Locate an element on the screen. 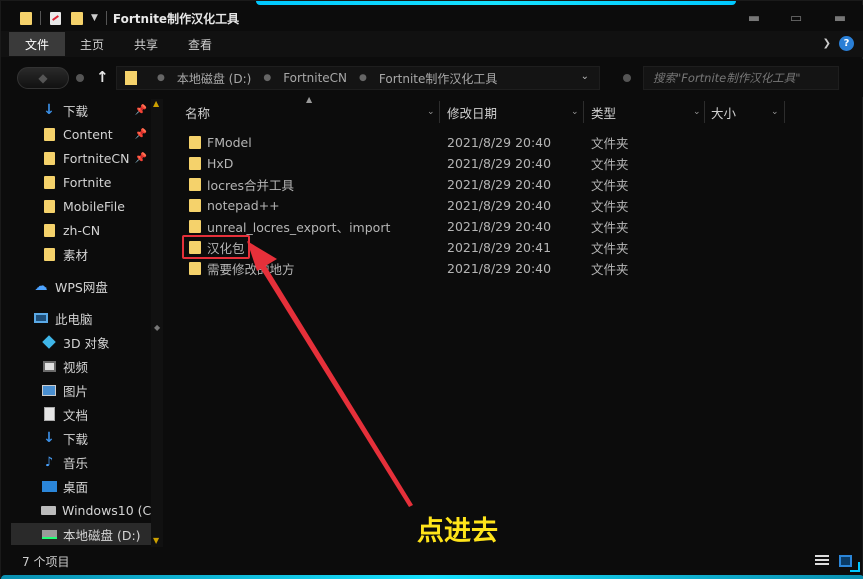 The height and width of the screenshot is (579, 863). nav-item-label: 下载 is located at coordinates (76, 111).